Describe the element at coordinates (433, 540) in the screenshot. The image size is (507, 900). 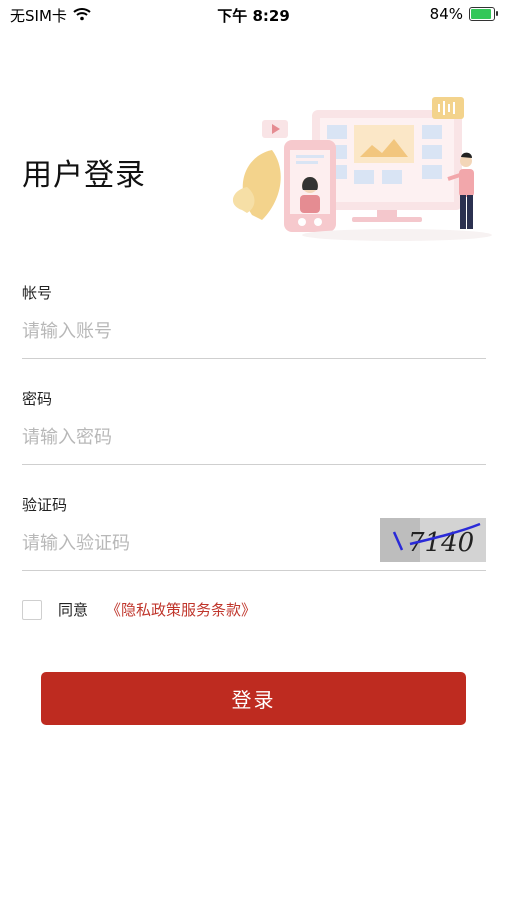
I see `captcha-image: 7140` at that location.